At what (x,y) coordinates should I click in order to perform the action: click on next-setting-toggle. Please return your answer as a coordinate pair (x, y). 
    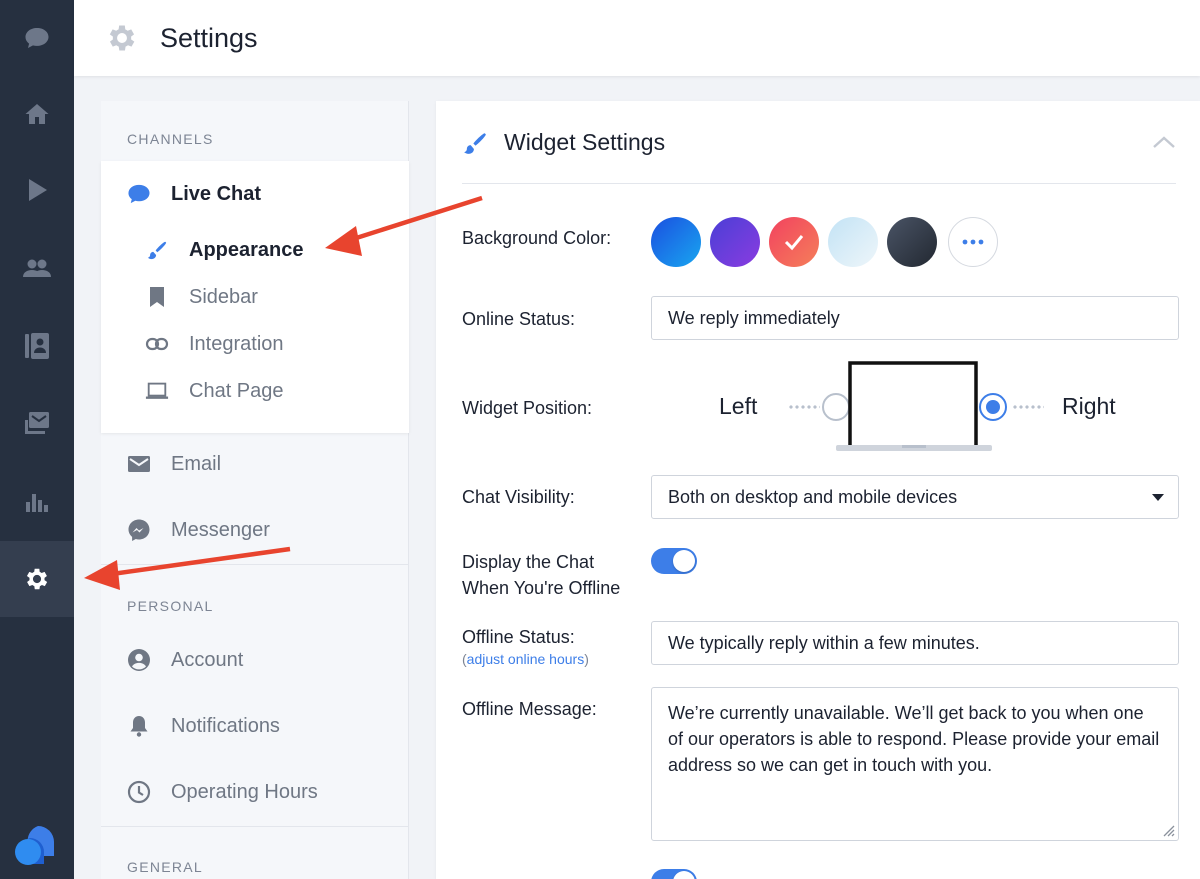
    Looking at the image, I should click on (674, 874).